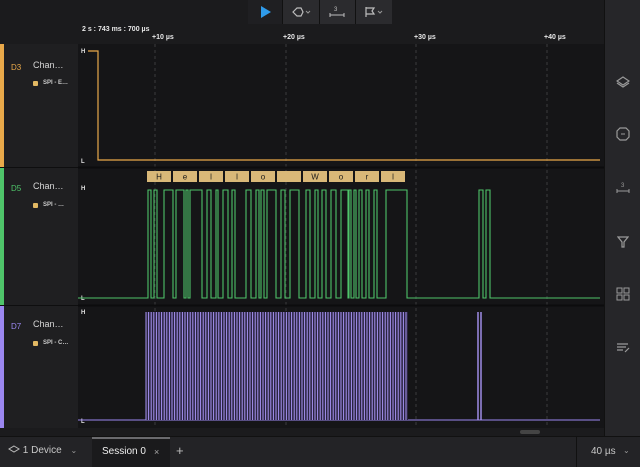 Image resolution: width=640 pixels, height=467 pixels. I want to click on channel-id: D3, so click(16, 67).